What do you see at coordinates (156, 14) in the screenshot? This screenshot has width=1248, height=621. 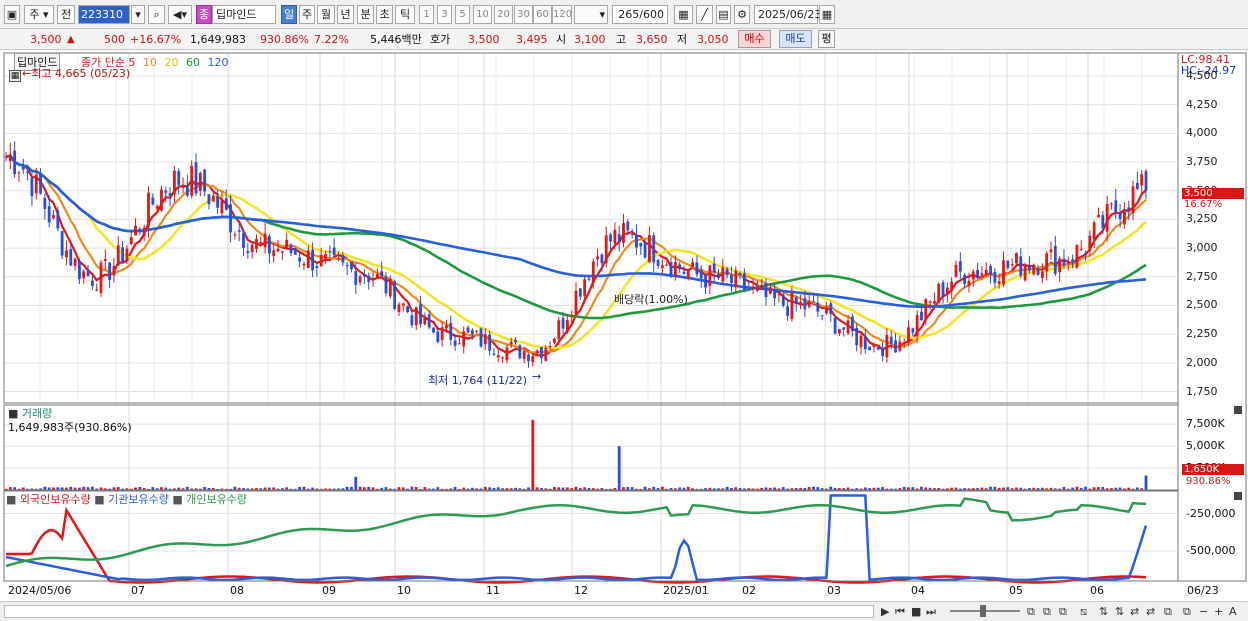 I see `search-icon: ⌕` at bounding box center [156, 14].